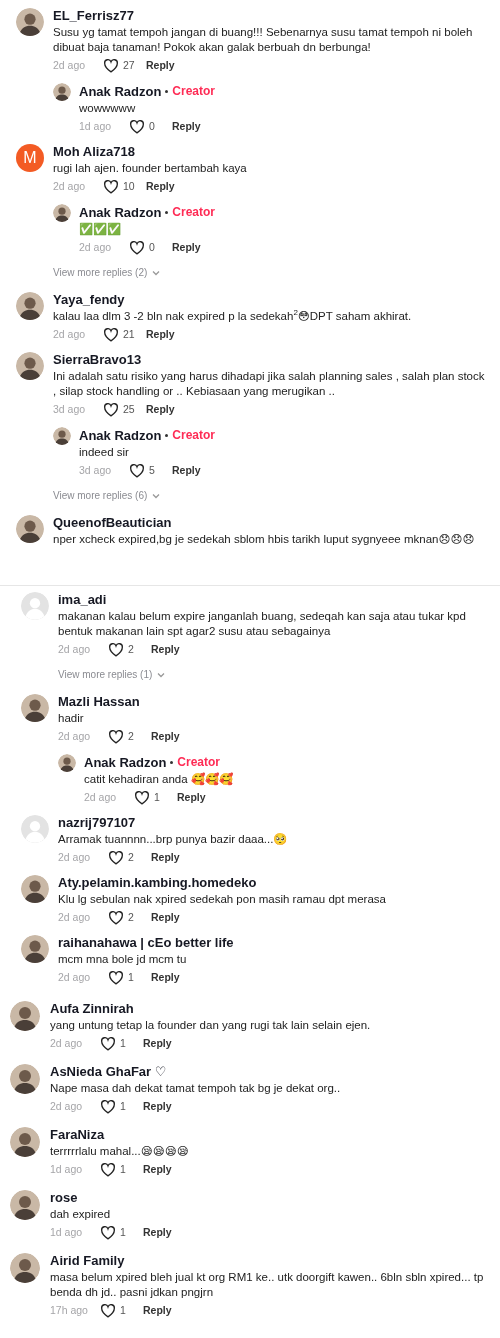 The height and width of the screenshot is (1338, 500). Describe the element at coordinates (146, 942) in the screenshot. I see `username: raihanahawa | cEo better life` at that location.